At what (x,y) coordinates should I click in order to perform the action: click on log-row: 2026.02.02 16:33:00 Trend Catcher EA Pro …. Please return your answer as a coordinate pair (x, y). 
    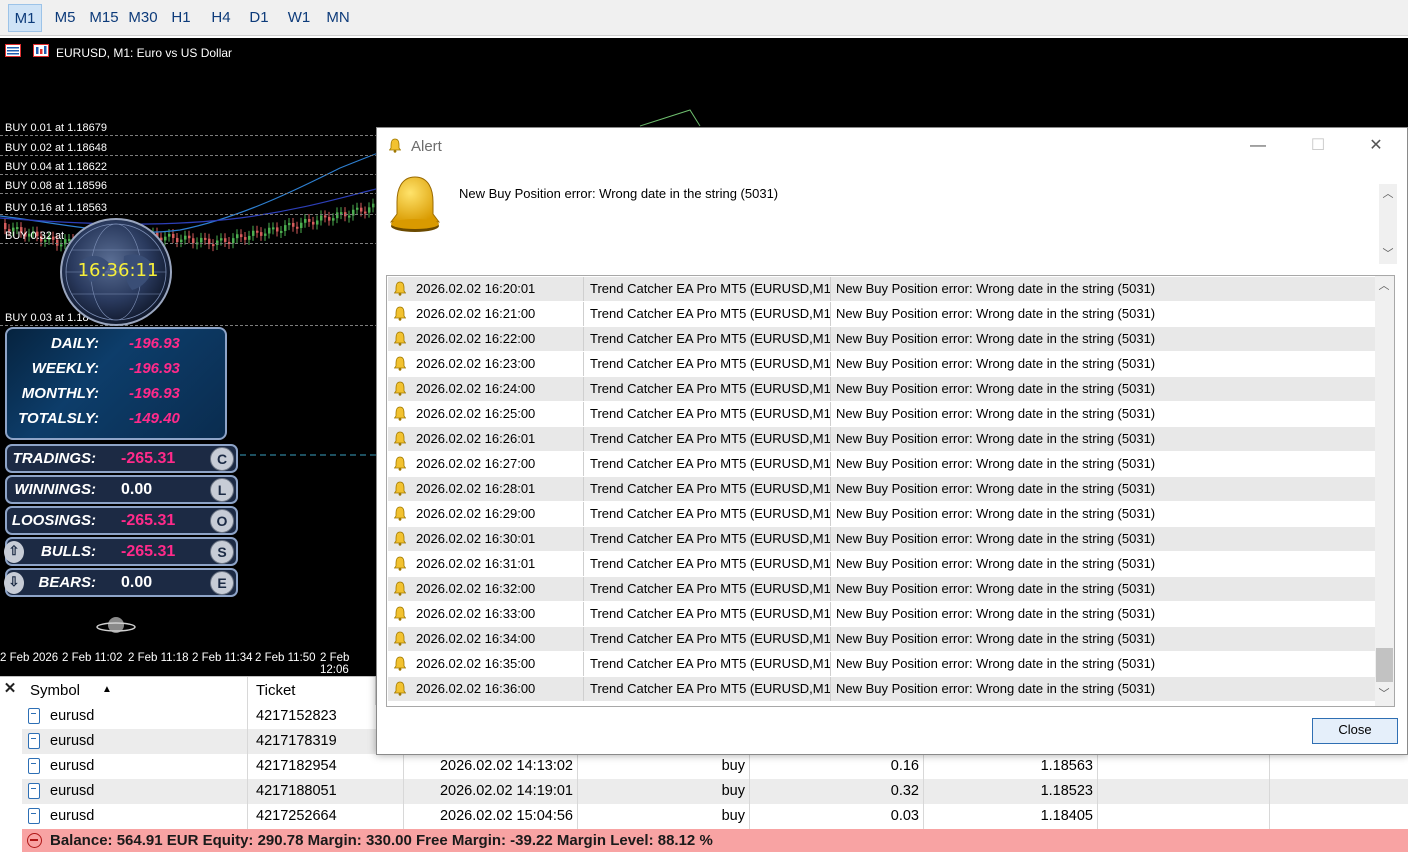
    Looking at the image, I should click on (882, 614).